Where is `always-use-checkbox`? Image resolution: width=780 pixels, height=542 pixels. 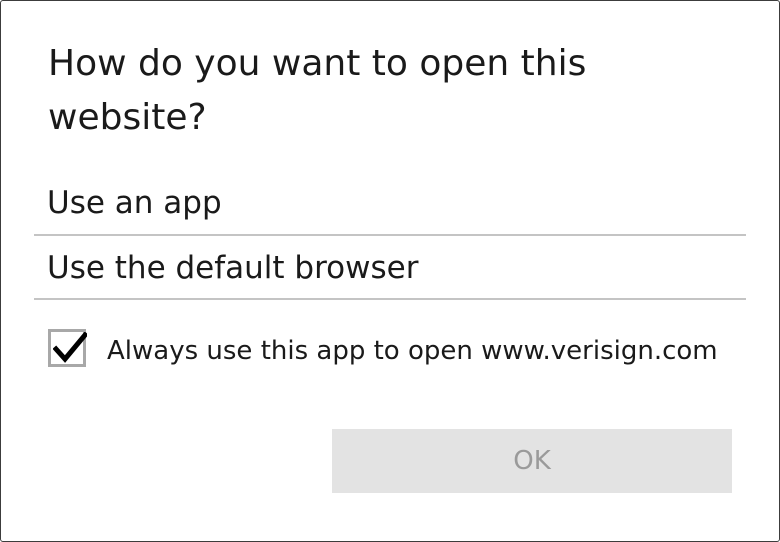
always-use-checkbox is located at coordinates (67, 348).